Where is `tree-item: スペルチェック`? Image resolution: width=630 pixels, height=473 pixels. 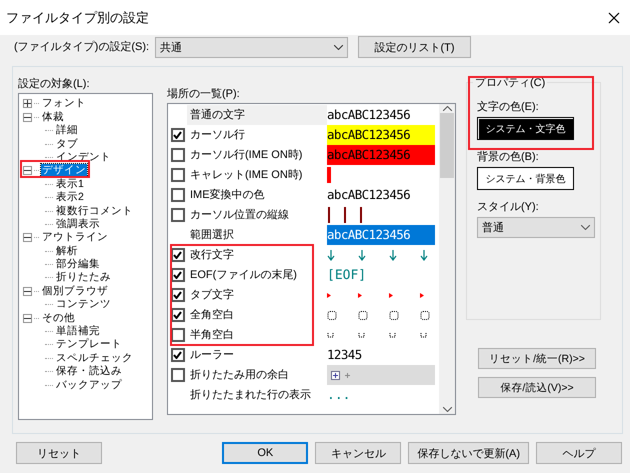 tree-item: スペルチェック is located at coordinates (94, 358).